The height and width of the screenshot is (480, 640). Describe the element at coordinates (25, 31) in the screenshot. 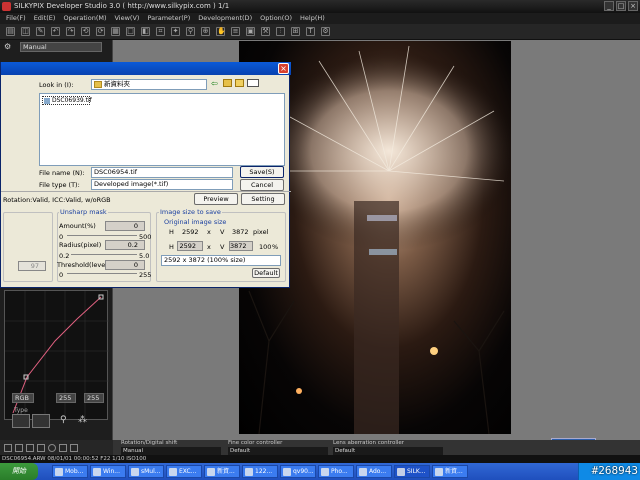

I see `open-icon: ◫` at that location.